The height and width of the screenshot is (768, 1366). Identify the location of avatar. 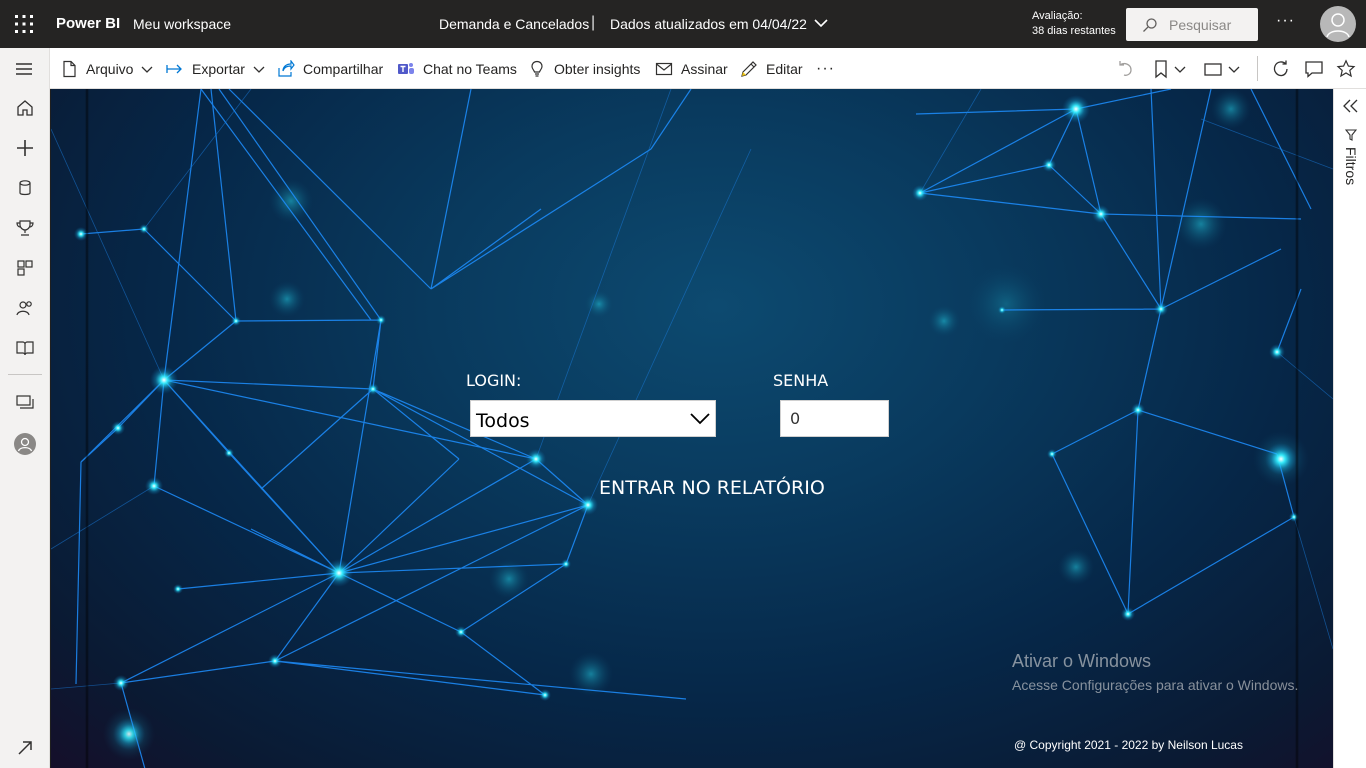
(1338, 24).